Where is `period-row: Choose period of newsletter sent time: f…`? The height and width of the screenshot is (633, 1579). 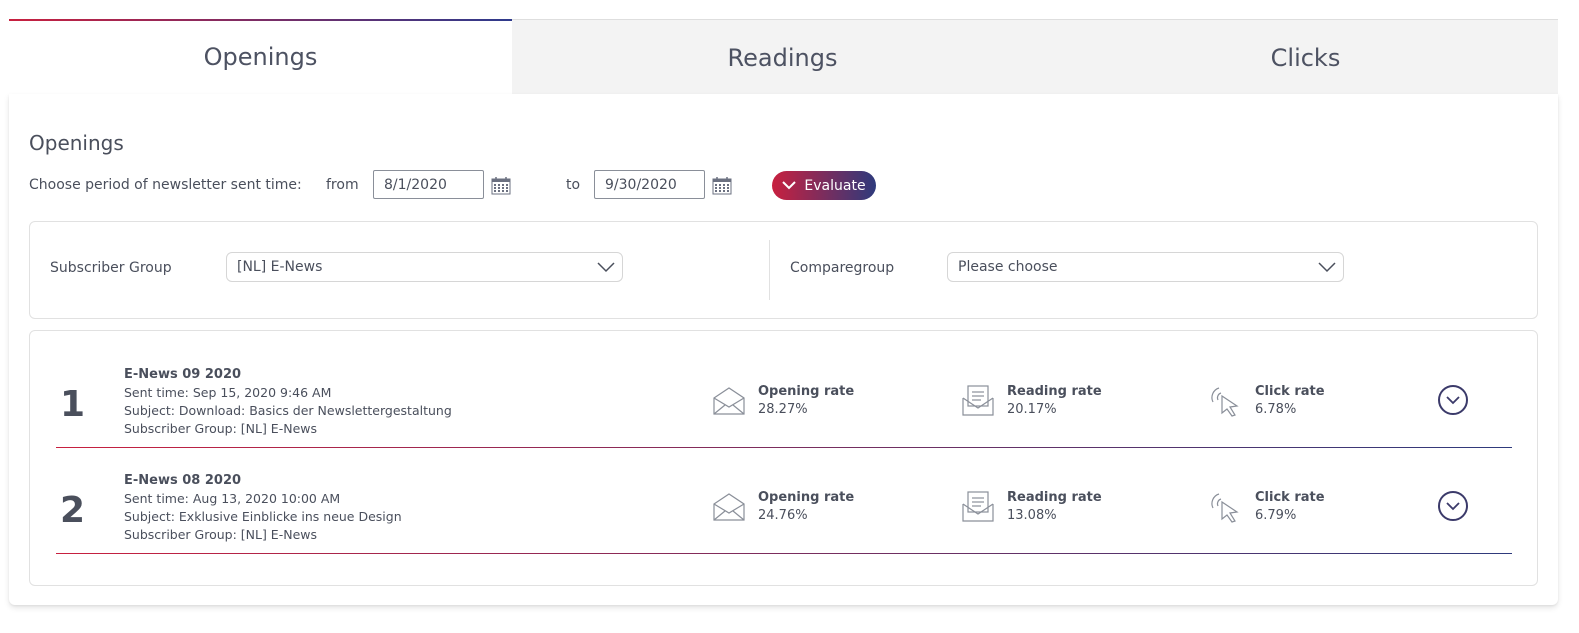
period-row: Choose period of newsletter sent time: f… is located at coordinates (479, 185).